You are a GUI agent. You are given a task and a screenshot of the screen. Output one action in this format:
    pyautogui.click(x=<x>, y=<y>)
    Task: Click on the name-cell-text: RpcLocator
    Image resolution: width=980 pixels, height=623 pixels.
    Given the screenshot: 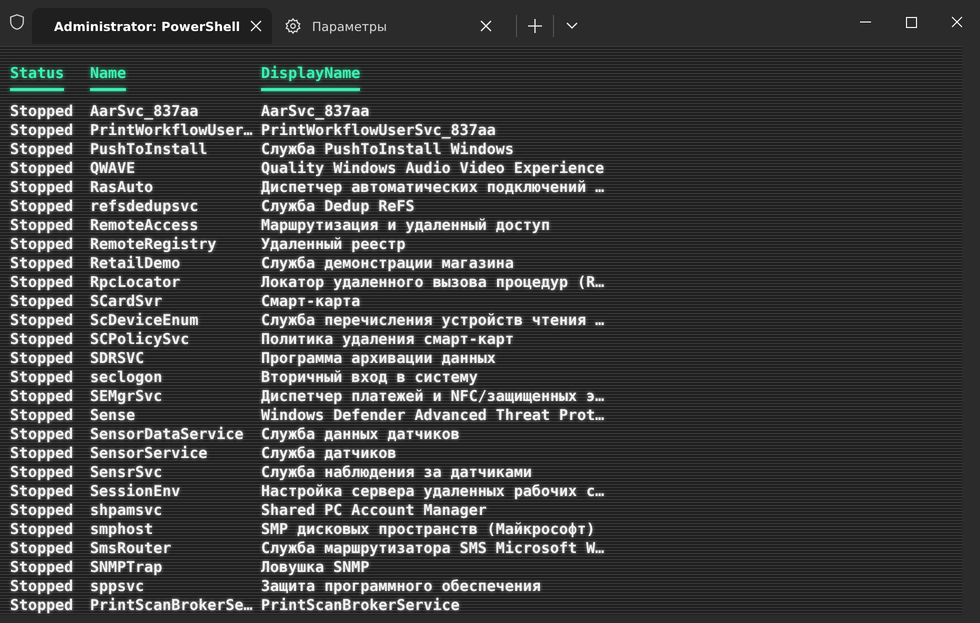 What is the action you would take?
    pyautogui.click(x=136, y=282)
    